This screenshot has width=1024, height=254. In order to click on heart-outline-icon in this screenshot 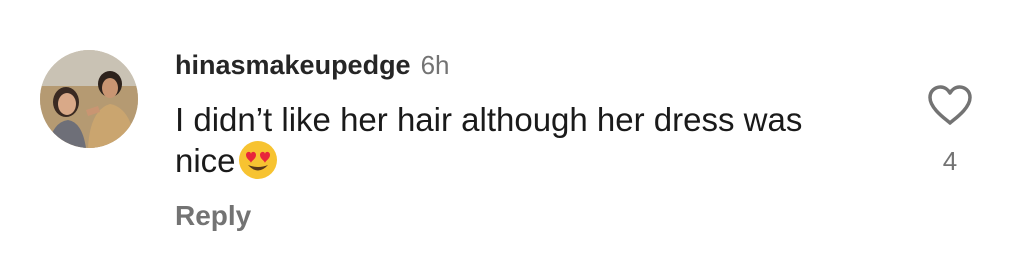, I will do `click(950, 105)`.